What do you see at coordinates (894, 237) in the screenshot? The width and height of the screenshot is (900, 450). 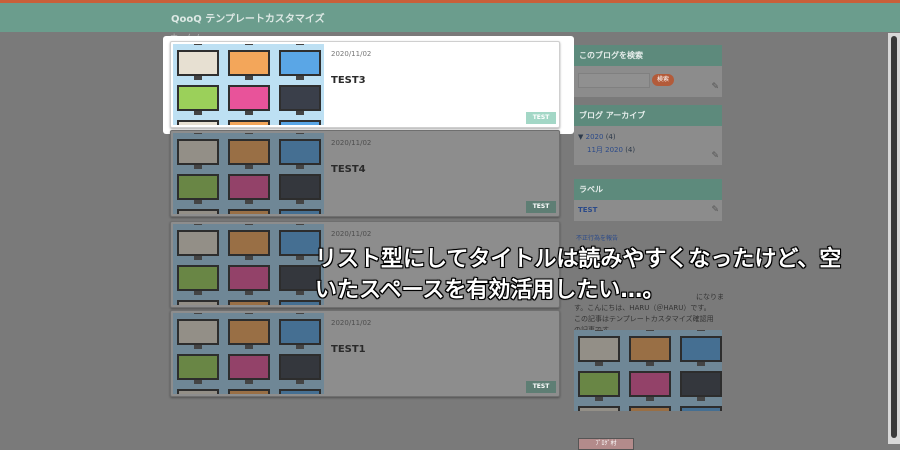 I see `scrollbar-thumb` at bounding box center [894, 237].